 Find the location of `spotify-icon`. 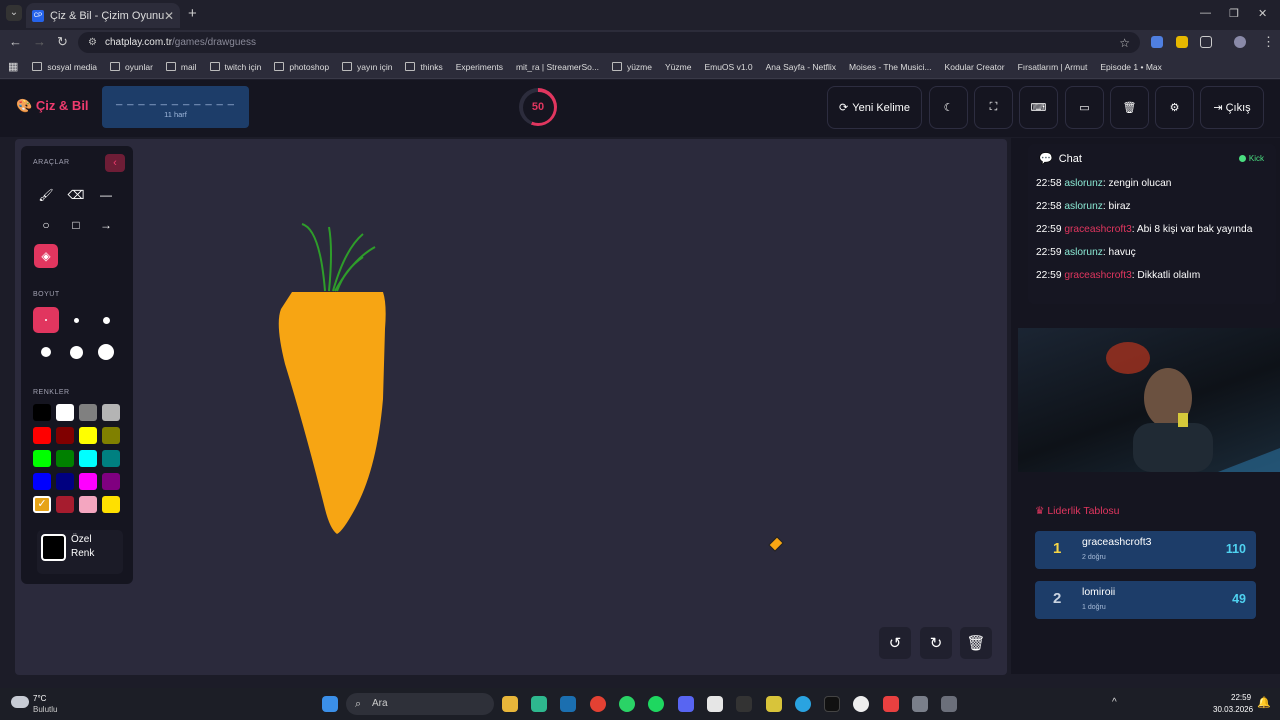

spotify-icon is located at coordinates (656, 704).